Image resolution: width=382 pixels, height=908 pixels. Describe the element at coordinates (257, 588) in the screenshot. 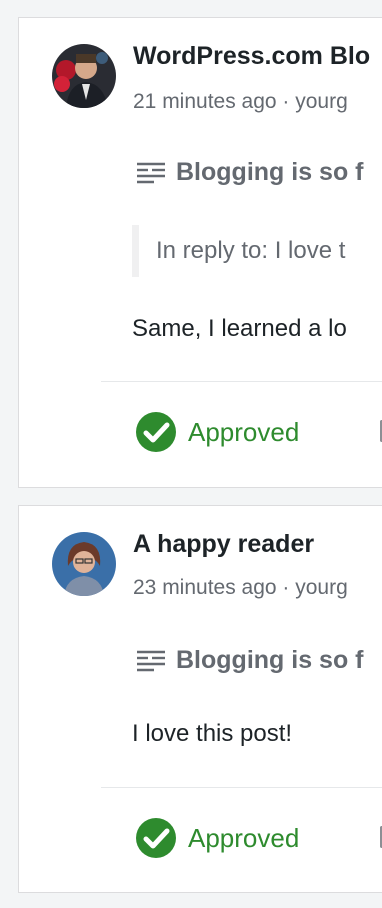

I see `comment-meta: 23 minutes ago · yourg` at that location.